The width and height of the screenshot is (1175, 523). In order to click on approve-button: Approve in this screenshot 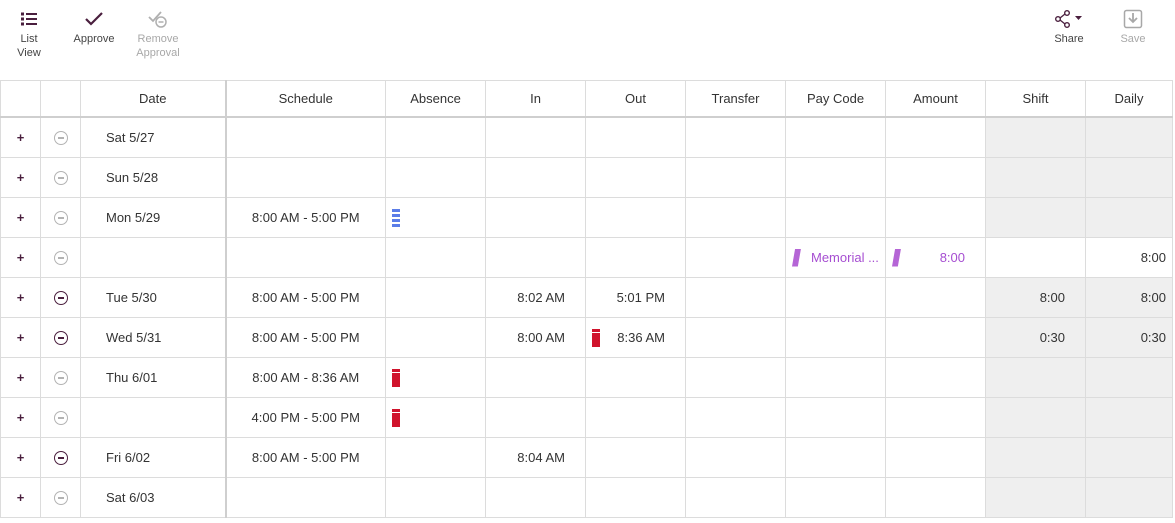, I will do `click(94, 27)`.